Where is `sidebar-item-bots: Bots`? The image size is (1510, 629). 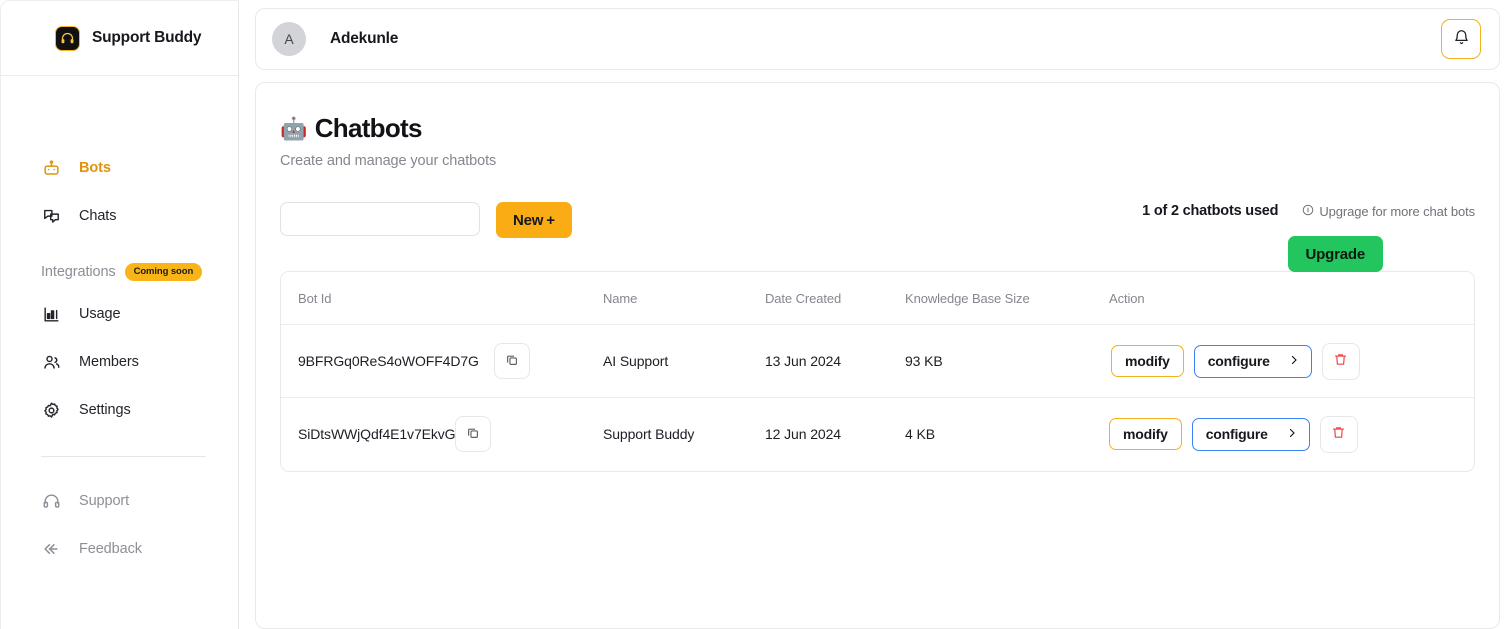 sidebar-item-bots: Bots is located at coordinates (119, 168).